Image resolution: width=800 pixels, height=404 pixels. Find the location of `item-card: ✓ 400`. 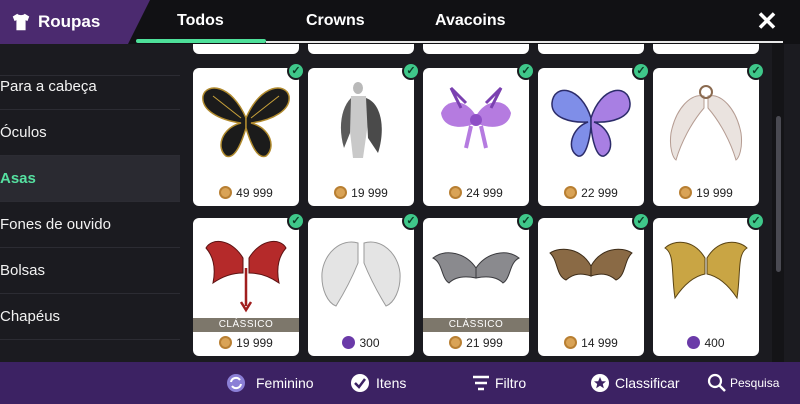

item-card: ✓ 400 is located at coordinates (709, 284).